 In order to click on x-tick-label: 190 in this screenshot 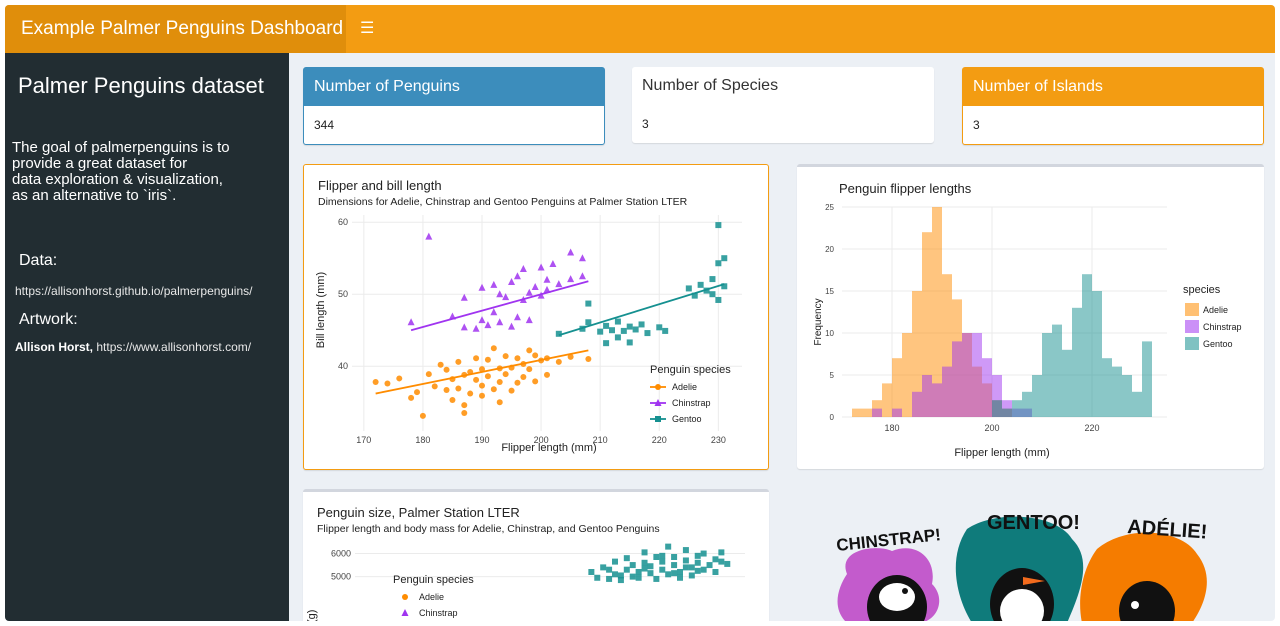, I will do `click(481, 440)`.